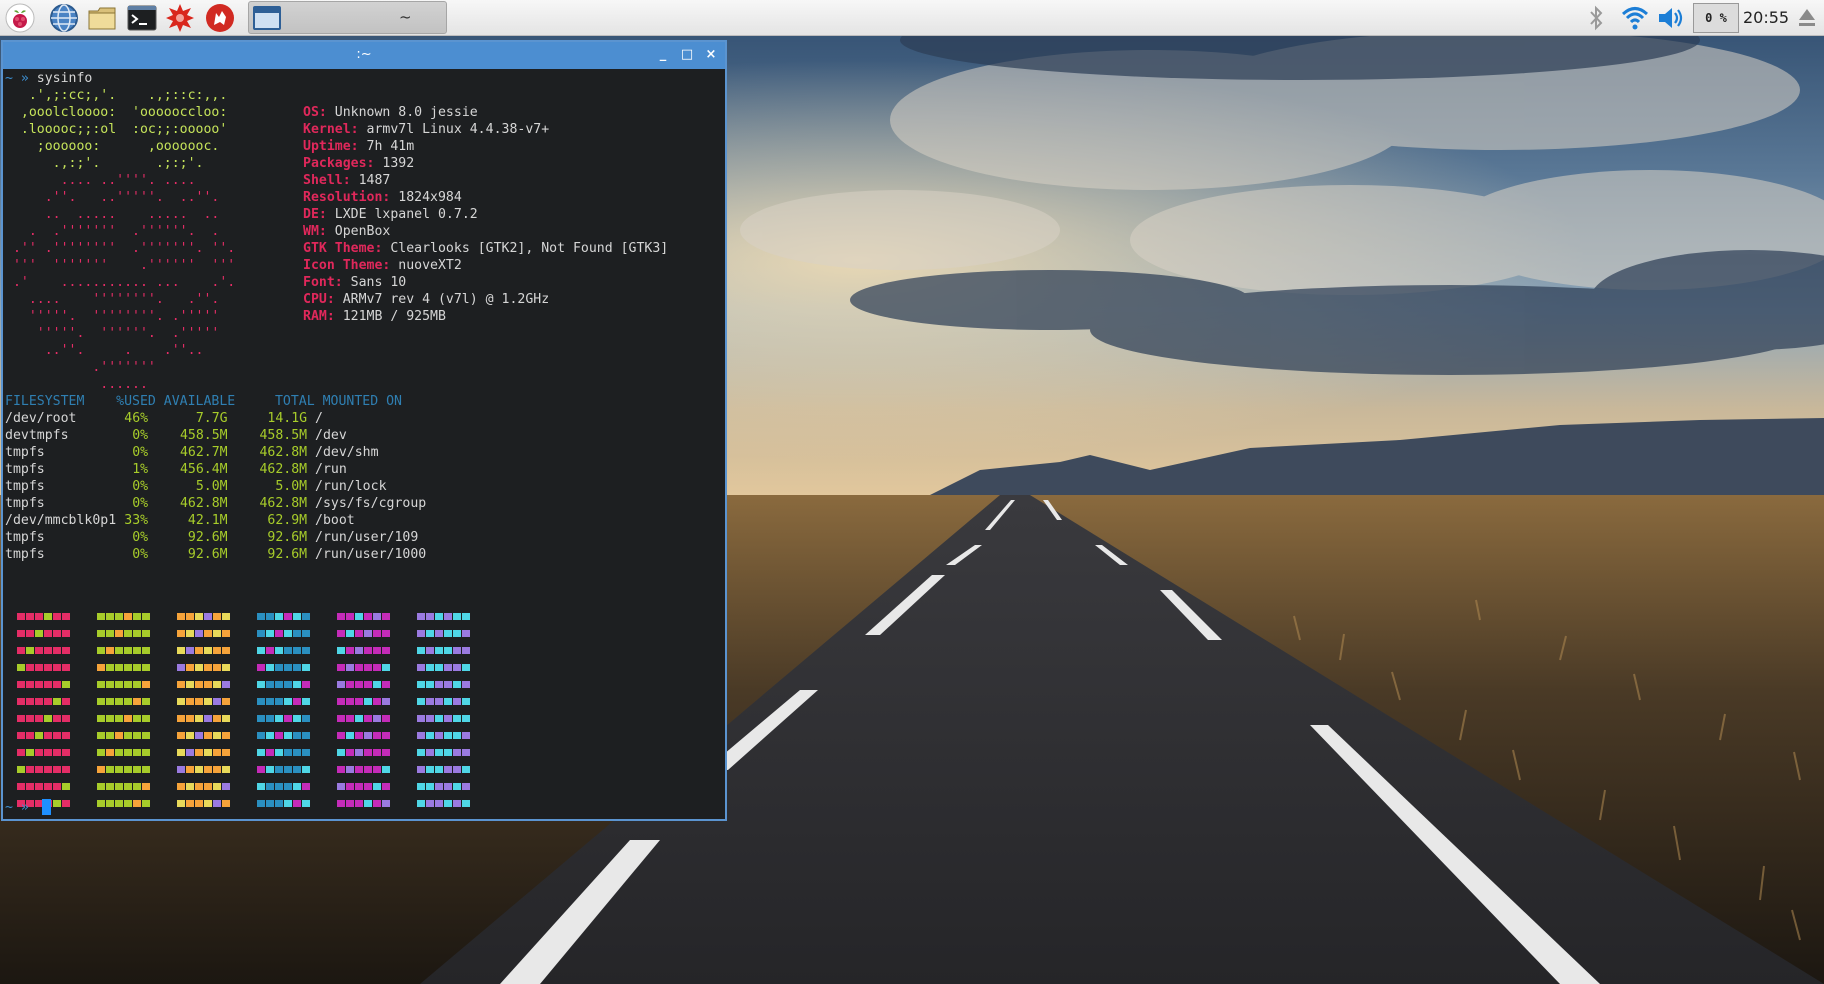 This screenshot has width=1824, height=984. Describe the element at coordinates (142, 18) in the screenshot. I see `terminal-launcher` at that location.